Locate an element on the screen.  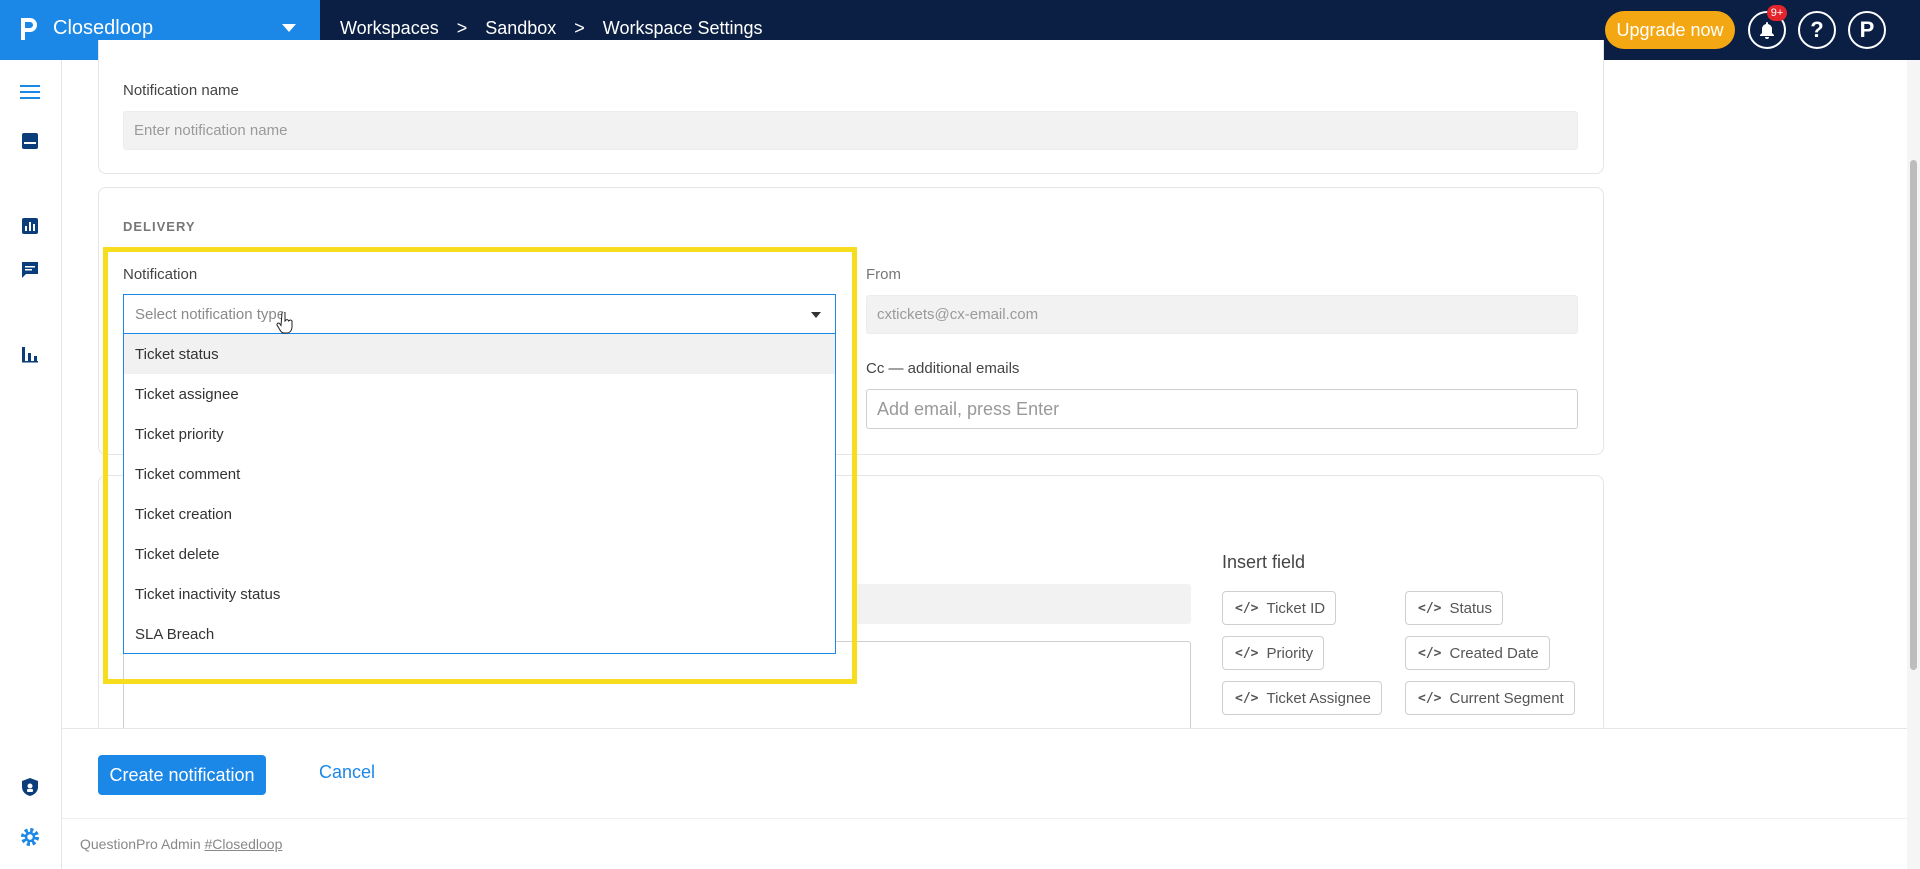
create-notification-button: Create notification is located at coordinates (182, 775).